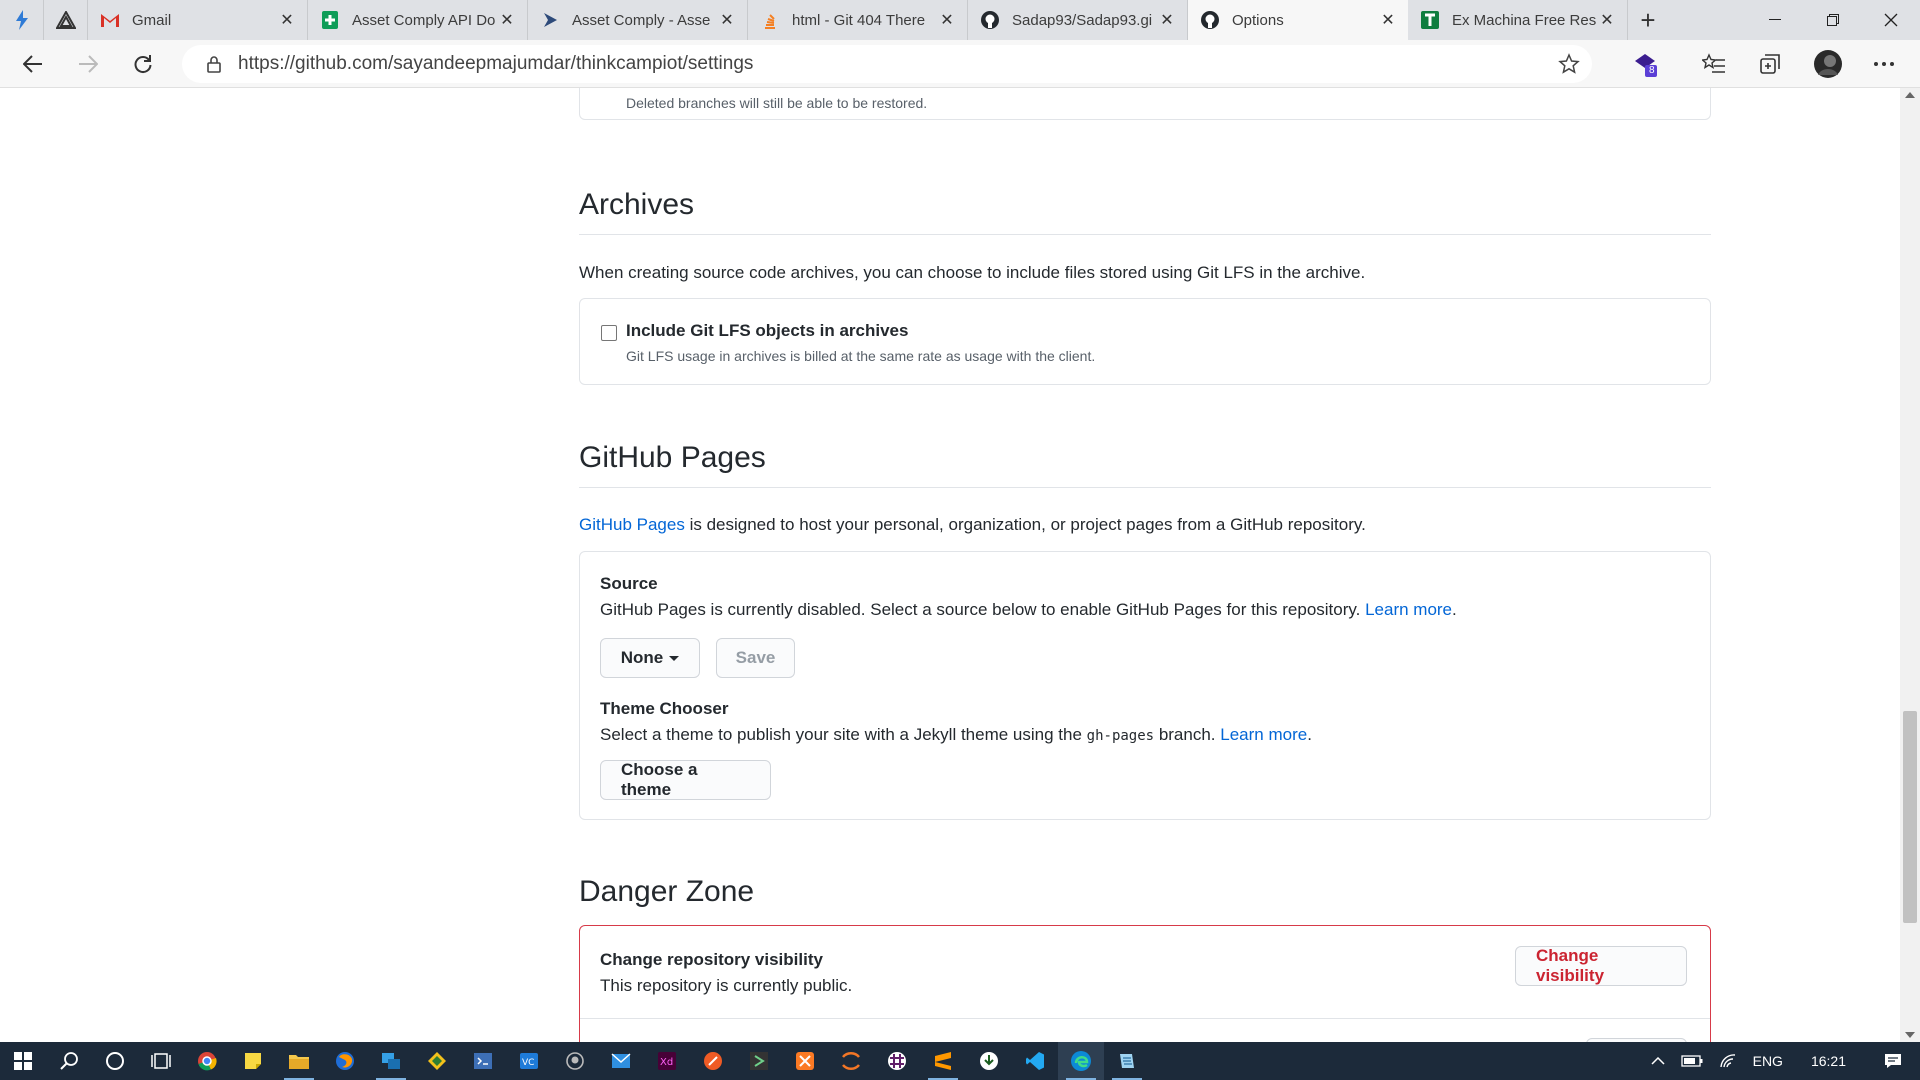 This screenshot has width=1920, height=1080. What do you see at coordinates (621, 1061) in the screenshot?
I see `taskbar-mail` at bounding box center [621, 1061].